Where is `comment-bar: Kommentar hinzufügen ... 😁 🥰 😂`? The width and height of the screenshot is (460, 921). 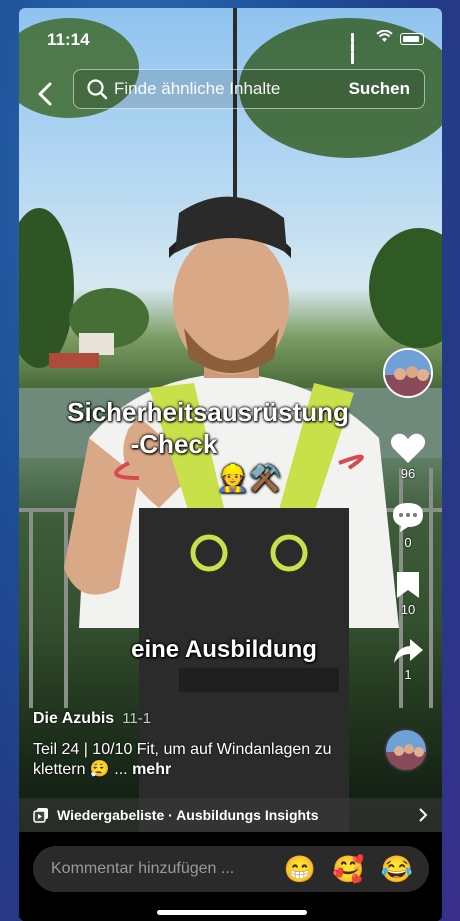 comment-bar: Kommentar hinzufügen ... 😁 🥰 😂 is located at coordinates (230, 876).